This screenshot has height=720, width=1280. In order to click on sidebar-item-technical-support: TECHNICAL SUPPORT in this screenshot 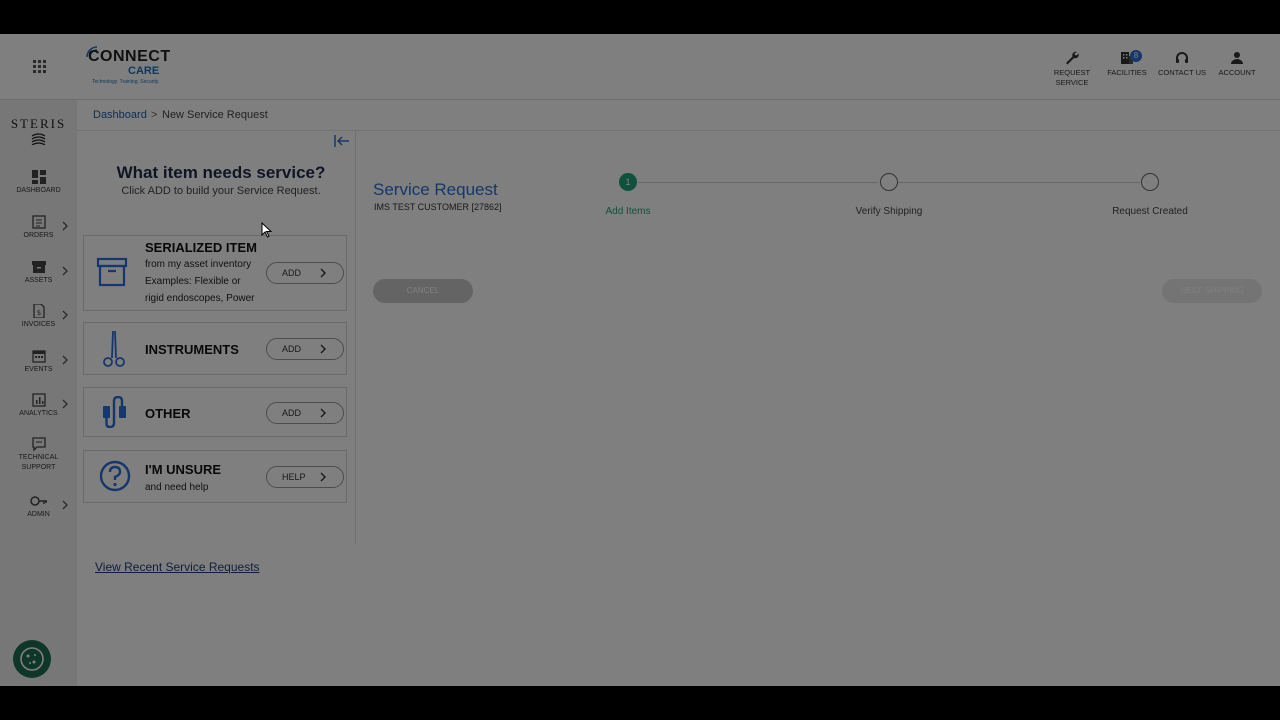, I will do `click(38, 455)`.